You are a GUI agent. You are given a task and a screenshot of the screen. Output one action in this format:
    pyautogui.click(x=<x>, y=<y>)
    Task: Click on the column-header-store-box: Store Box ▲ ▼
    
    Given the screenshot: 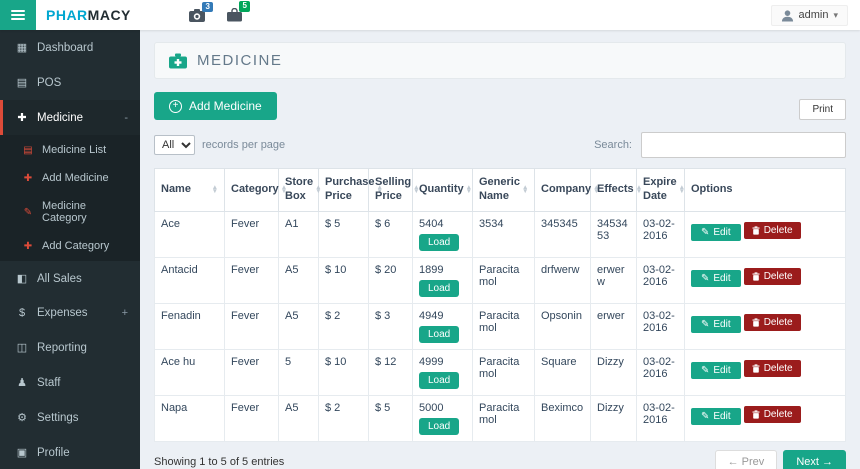 What is the action you would take?
    pyautogui.click(x=300, y=190)
    